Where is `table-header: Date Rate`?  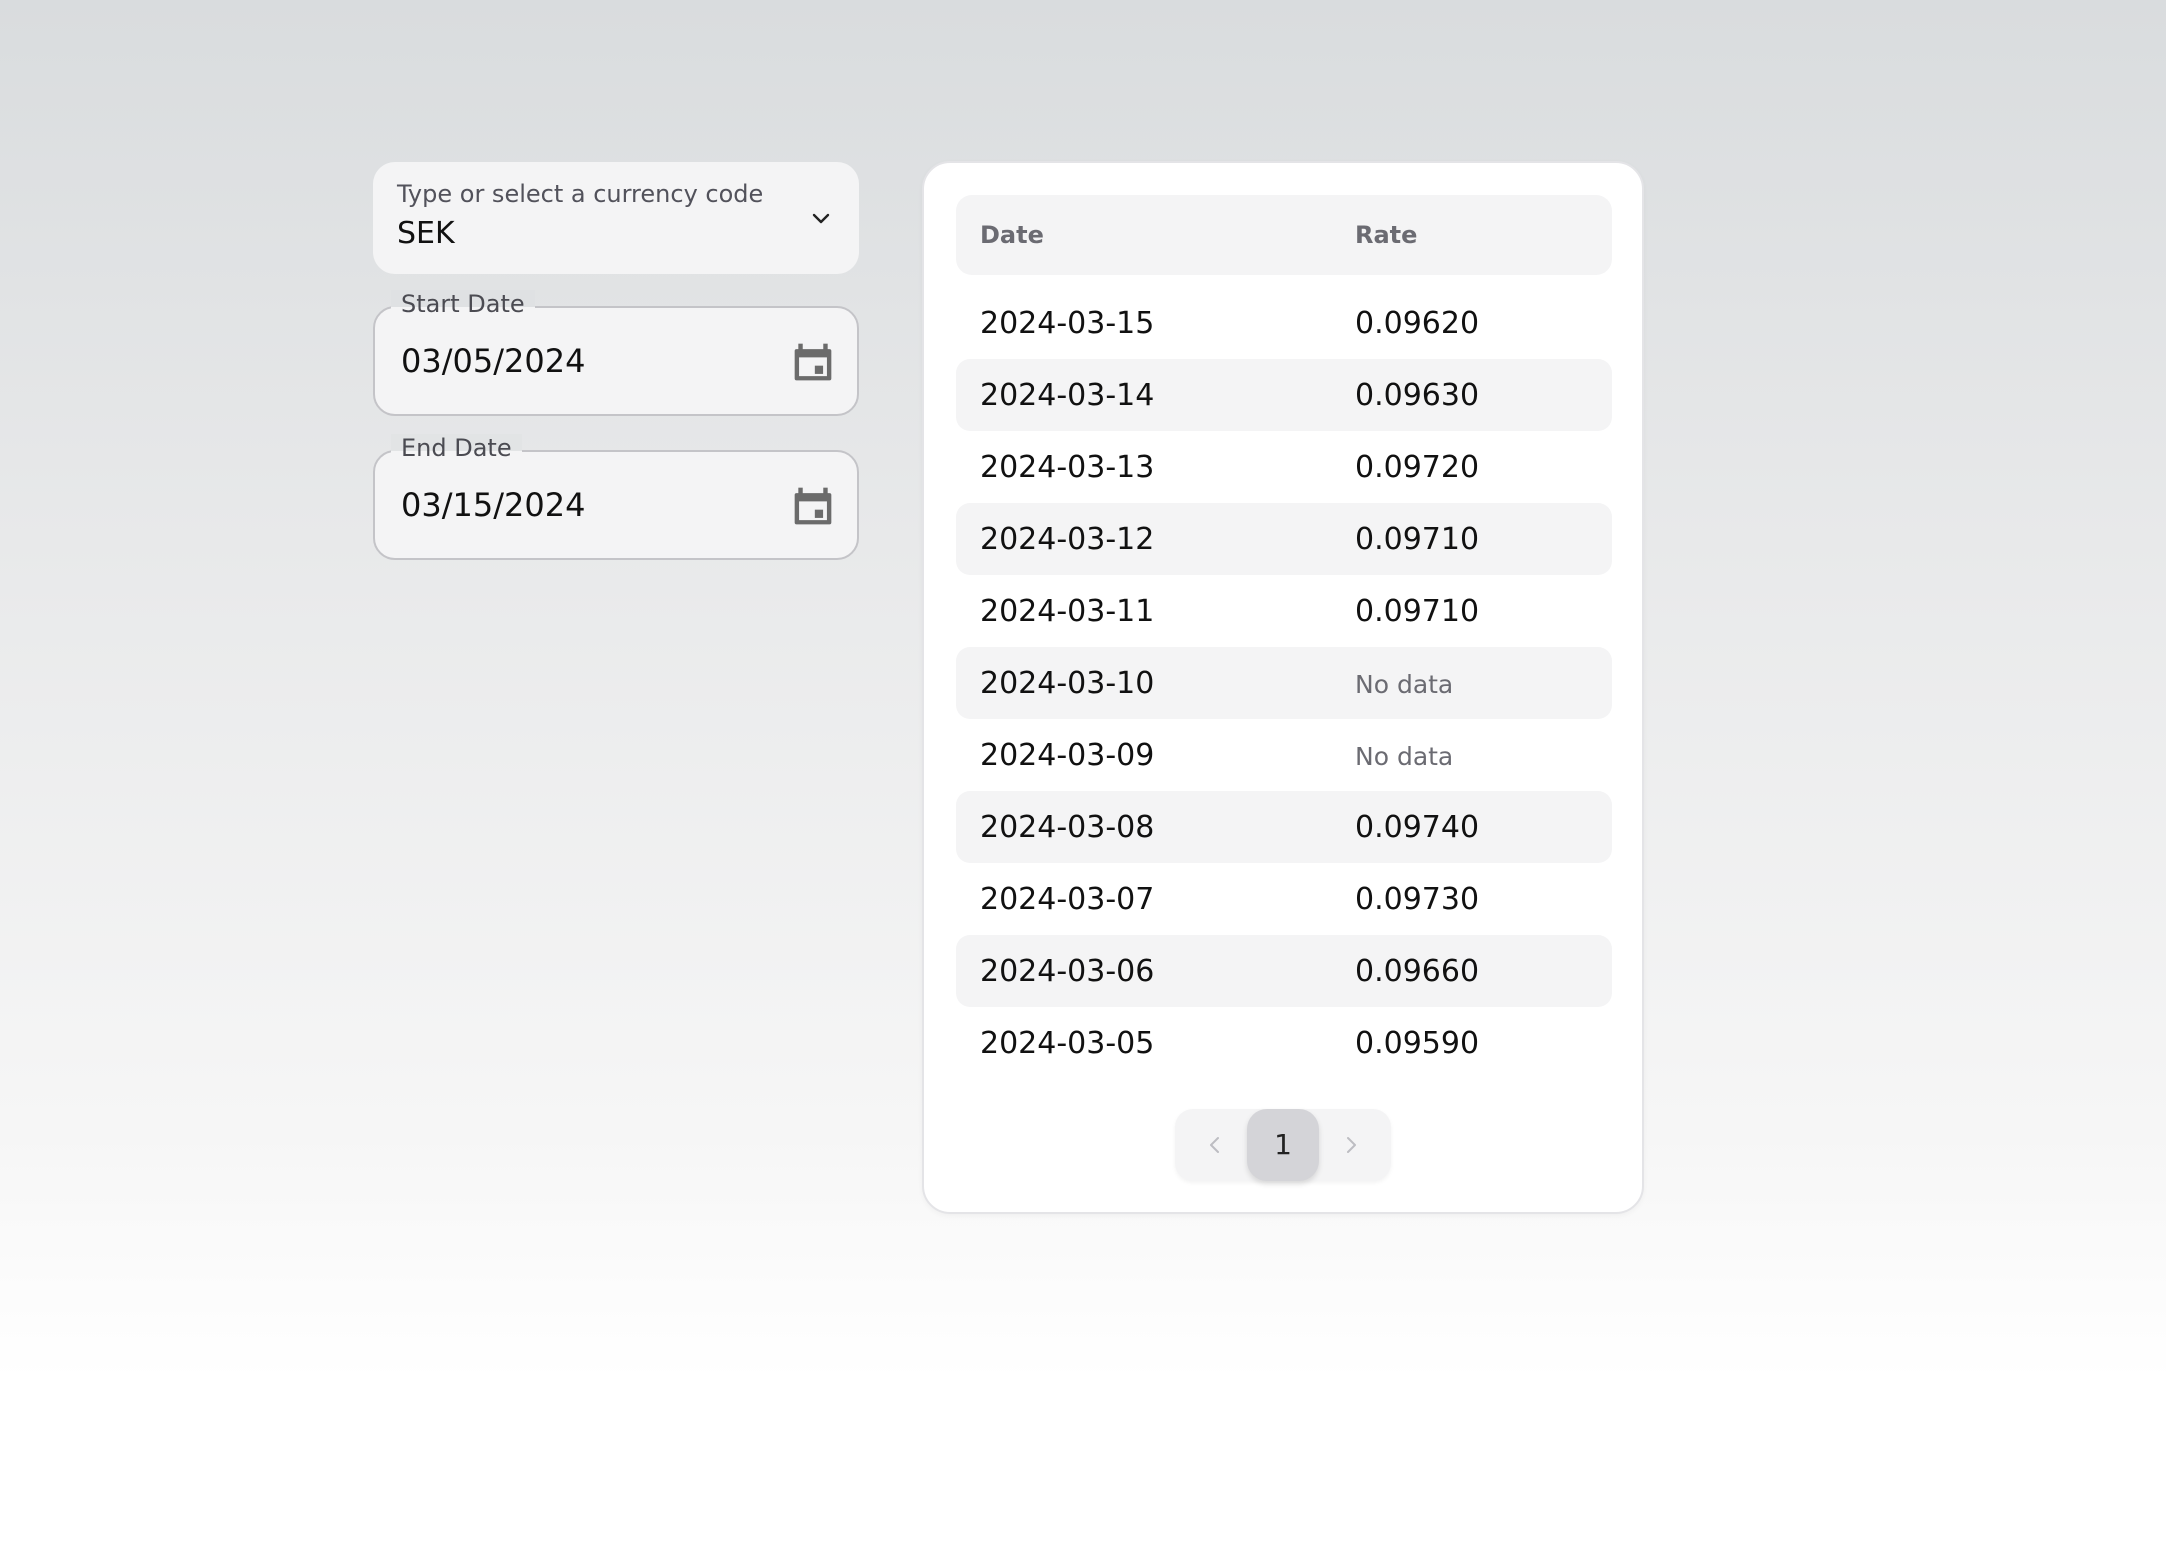
table-header: Date Rate is located at coordinates (1284, 235).